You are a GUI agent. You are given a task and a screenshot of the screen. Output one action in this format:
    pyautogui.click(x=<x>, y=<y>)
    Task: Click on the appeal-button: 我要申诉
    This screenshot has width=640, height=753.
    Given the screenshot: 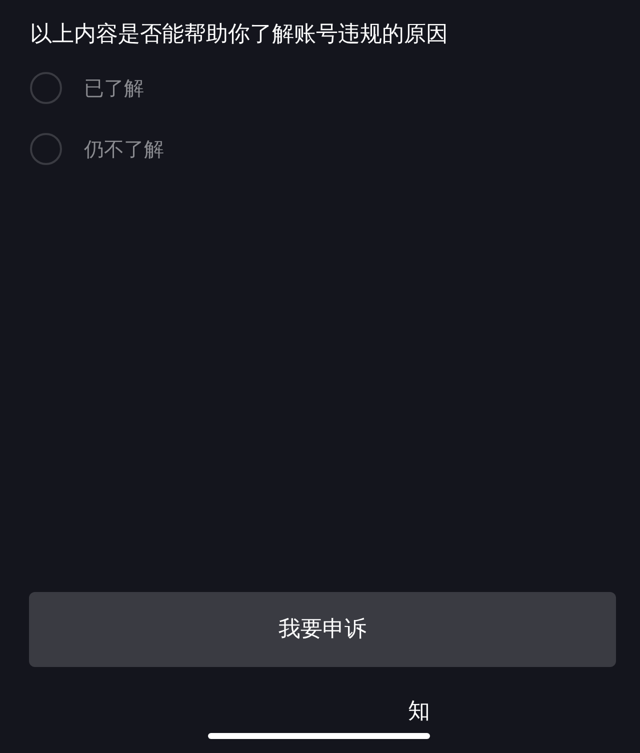 What is the action you would take?
    pyautogui.click(x=322, y=629)
    